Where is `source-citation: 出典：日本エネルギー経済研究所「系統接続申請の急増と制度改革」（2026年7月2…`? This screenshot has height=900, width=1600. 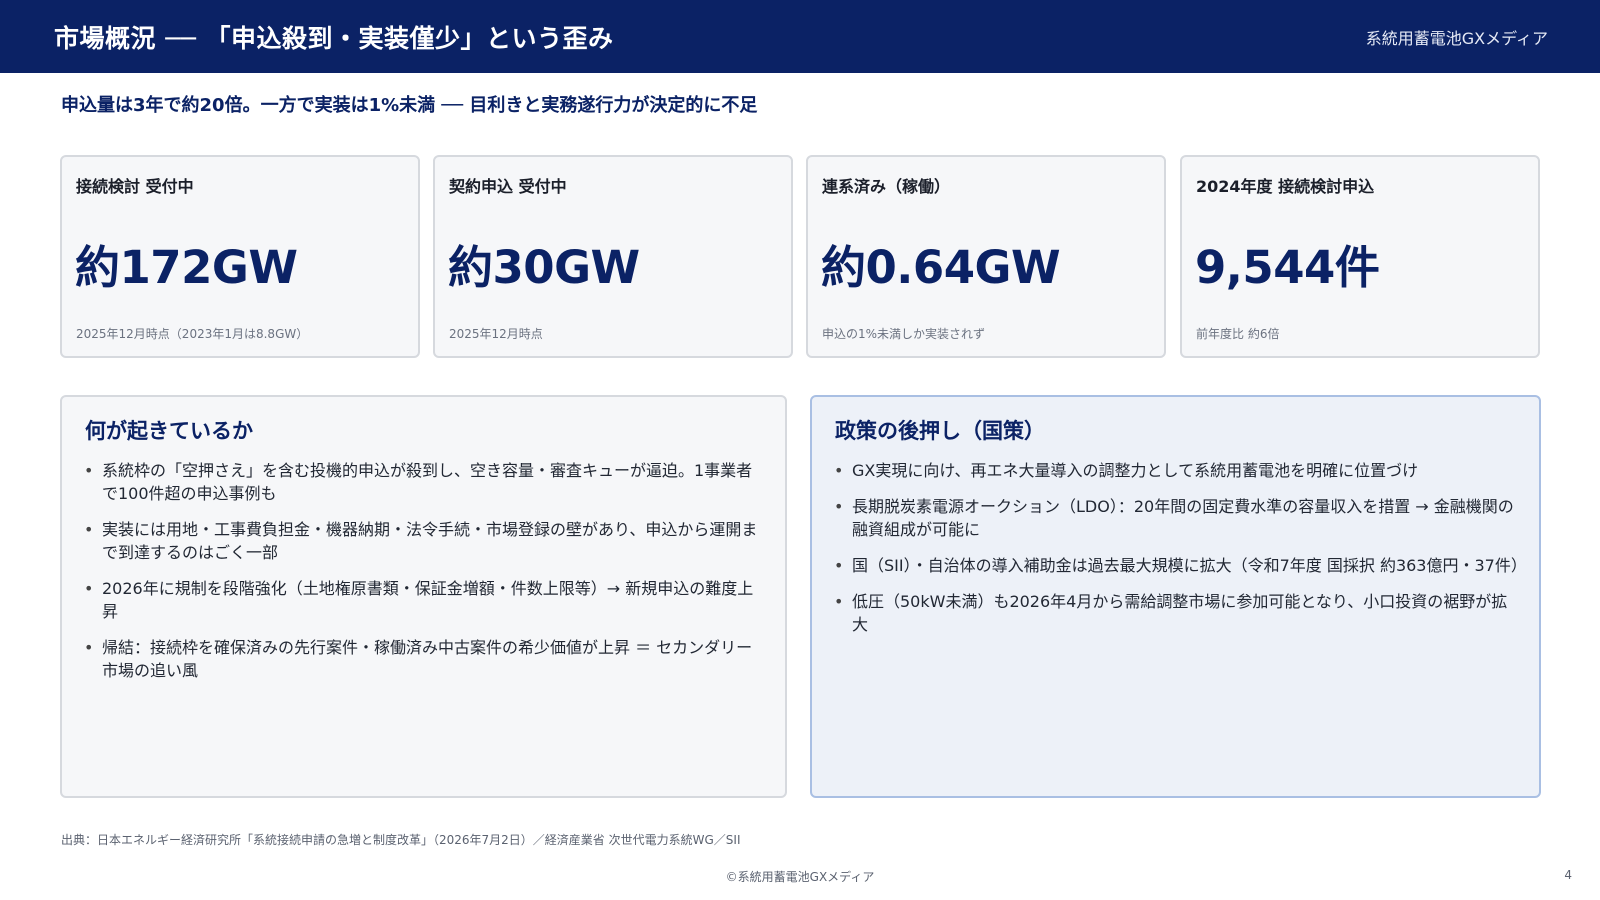
source-citation: 出典：日本エネルギー経済研究所「系統接続申請の急増と制度改革」（2026年7月2… is located at coordinates (401, 840).